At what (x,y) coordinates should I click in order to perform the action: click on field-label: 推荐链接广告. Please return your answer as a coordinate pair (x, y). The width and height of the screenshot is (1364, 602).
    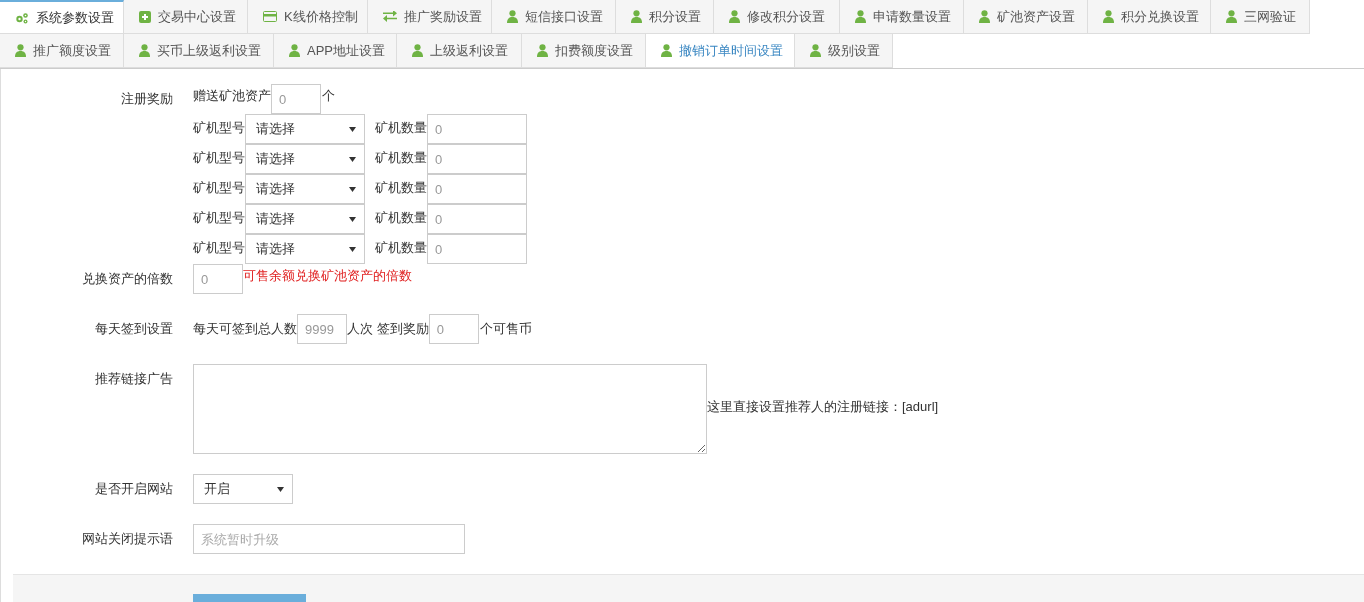
    Looking at the image, I should click on (134, 379).